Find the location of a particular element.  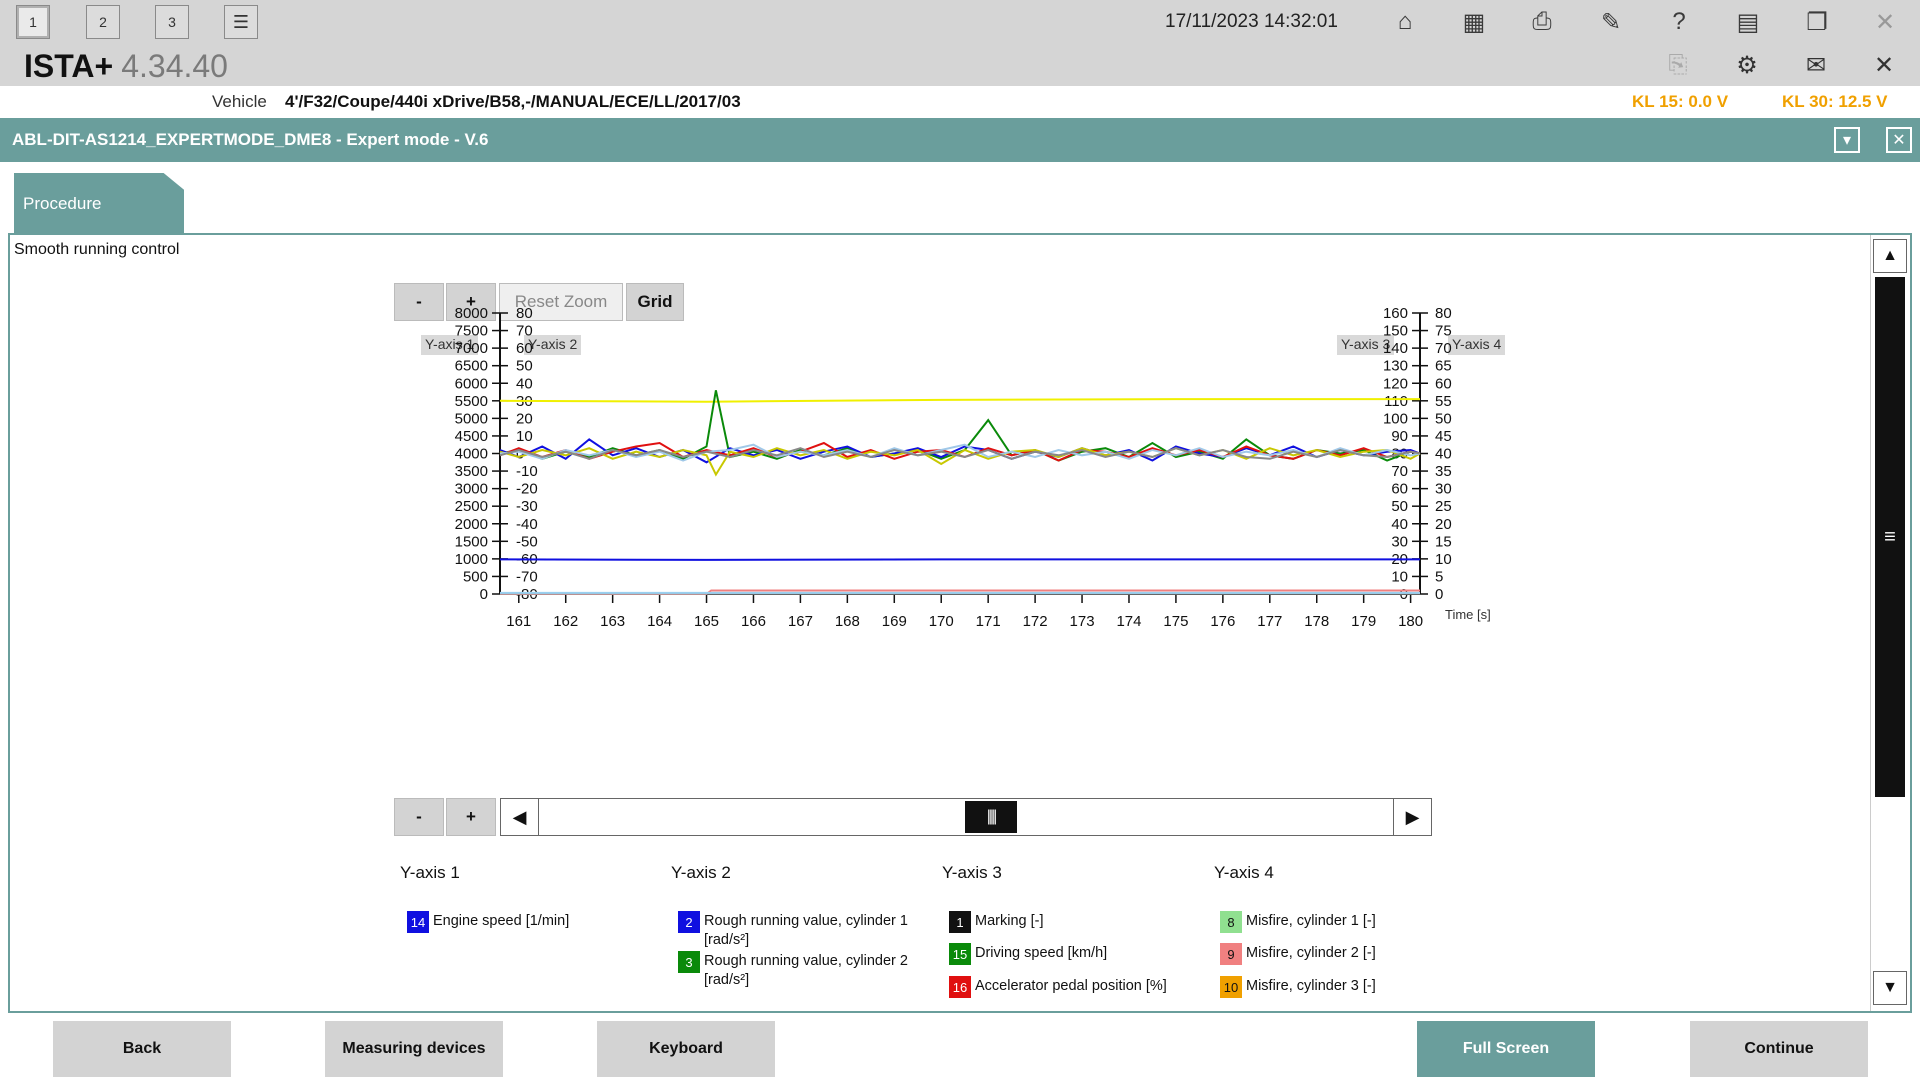

help-icon: ? is located at coordinates (1679, 22).